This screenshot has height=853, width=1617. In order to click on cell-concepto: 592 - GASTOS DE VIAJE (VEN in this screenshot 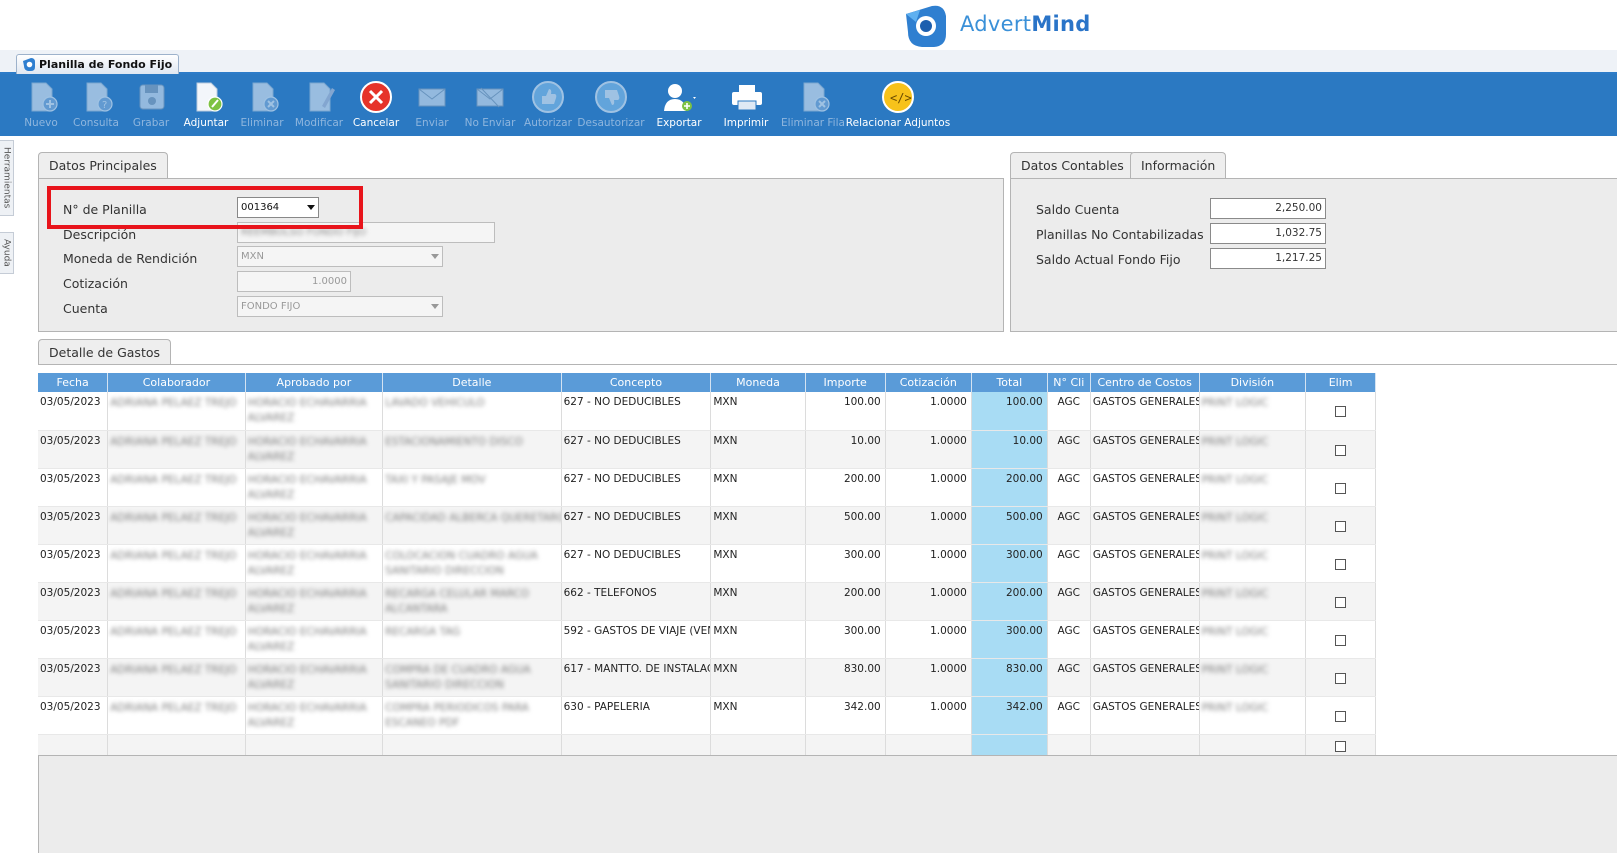, I will do `click(636, 639)`.